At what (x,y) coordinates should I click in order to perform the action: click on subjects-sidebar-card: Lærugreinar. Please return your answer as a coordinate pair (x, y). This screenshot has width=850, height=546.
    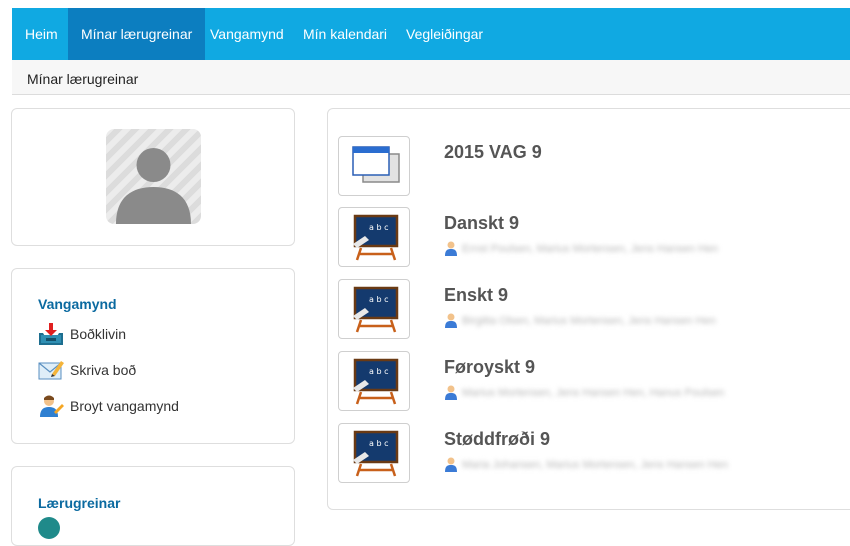
    Looking at the image, I should click on (153, 506).